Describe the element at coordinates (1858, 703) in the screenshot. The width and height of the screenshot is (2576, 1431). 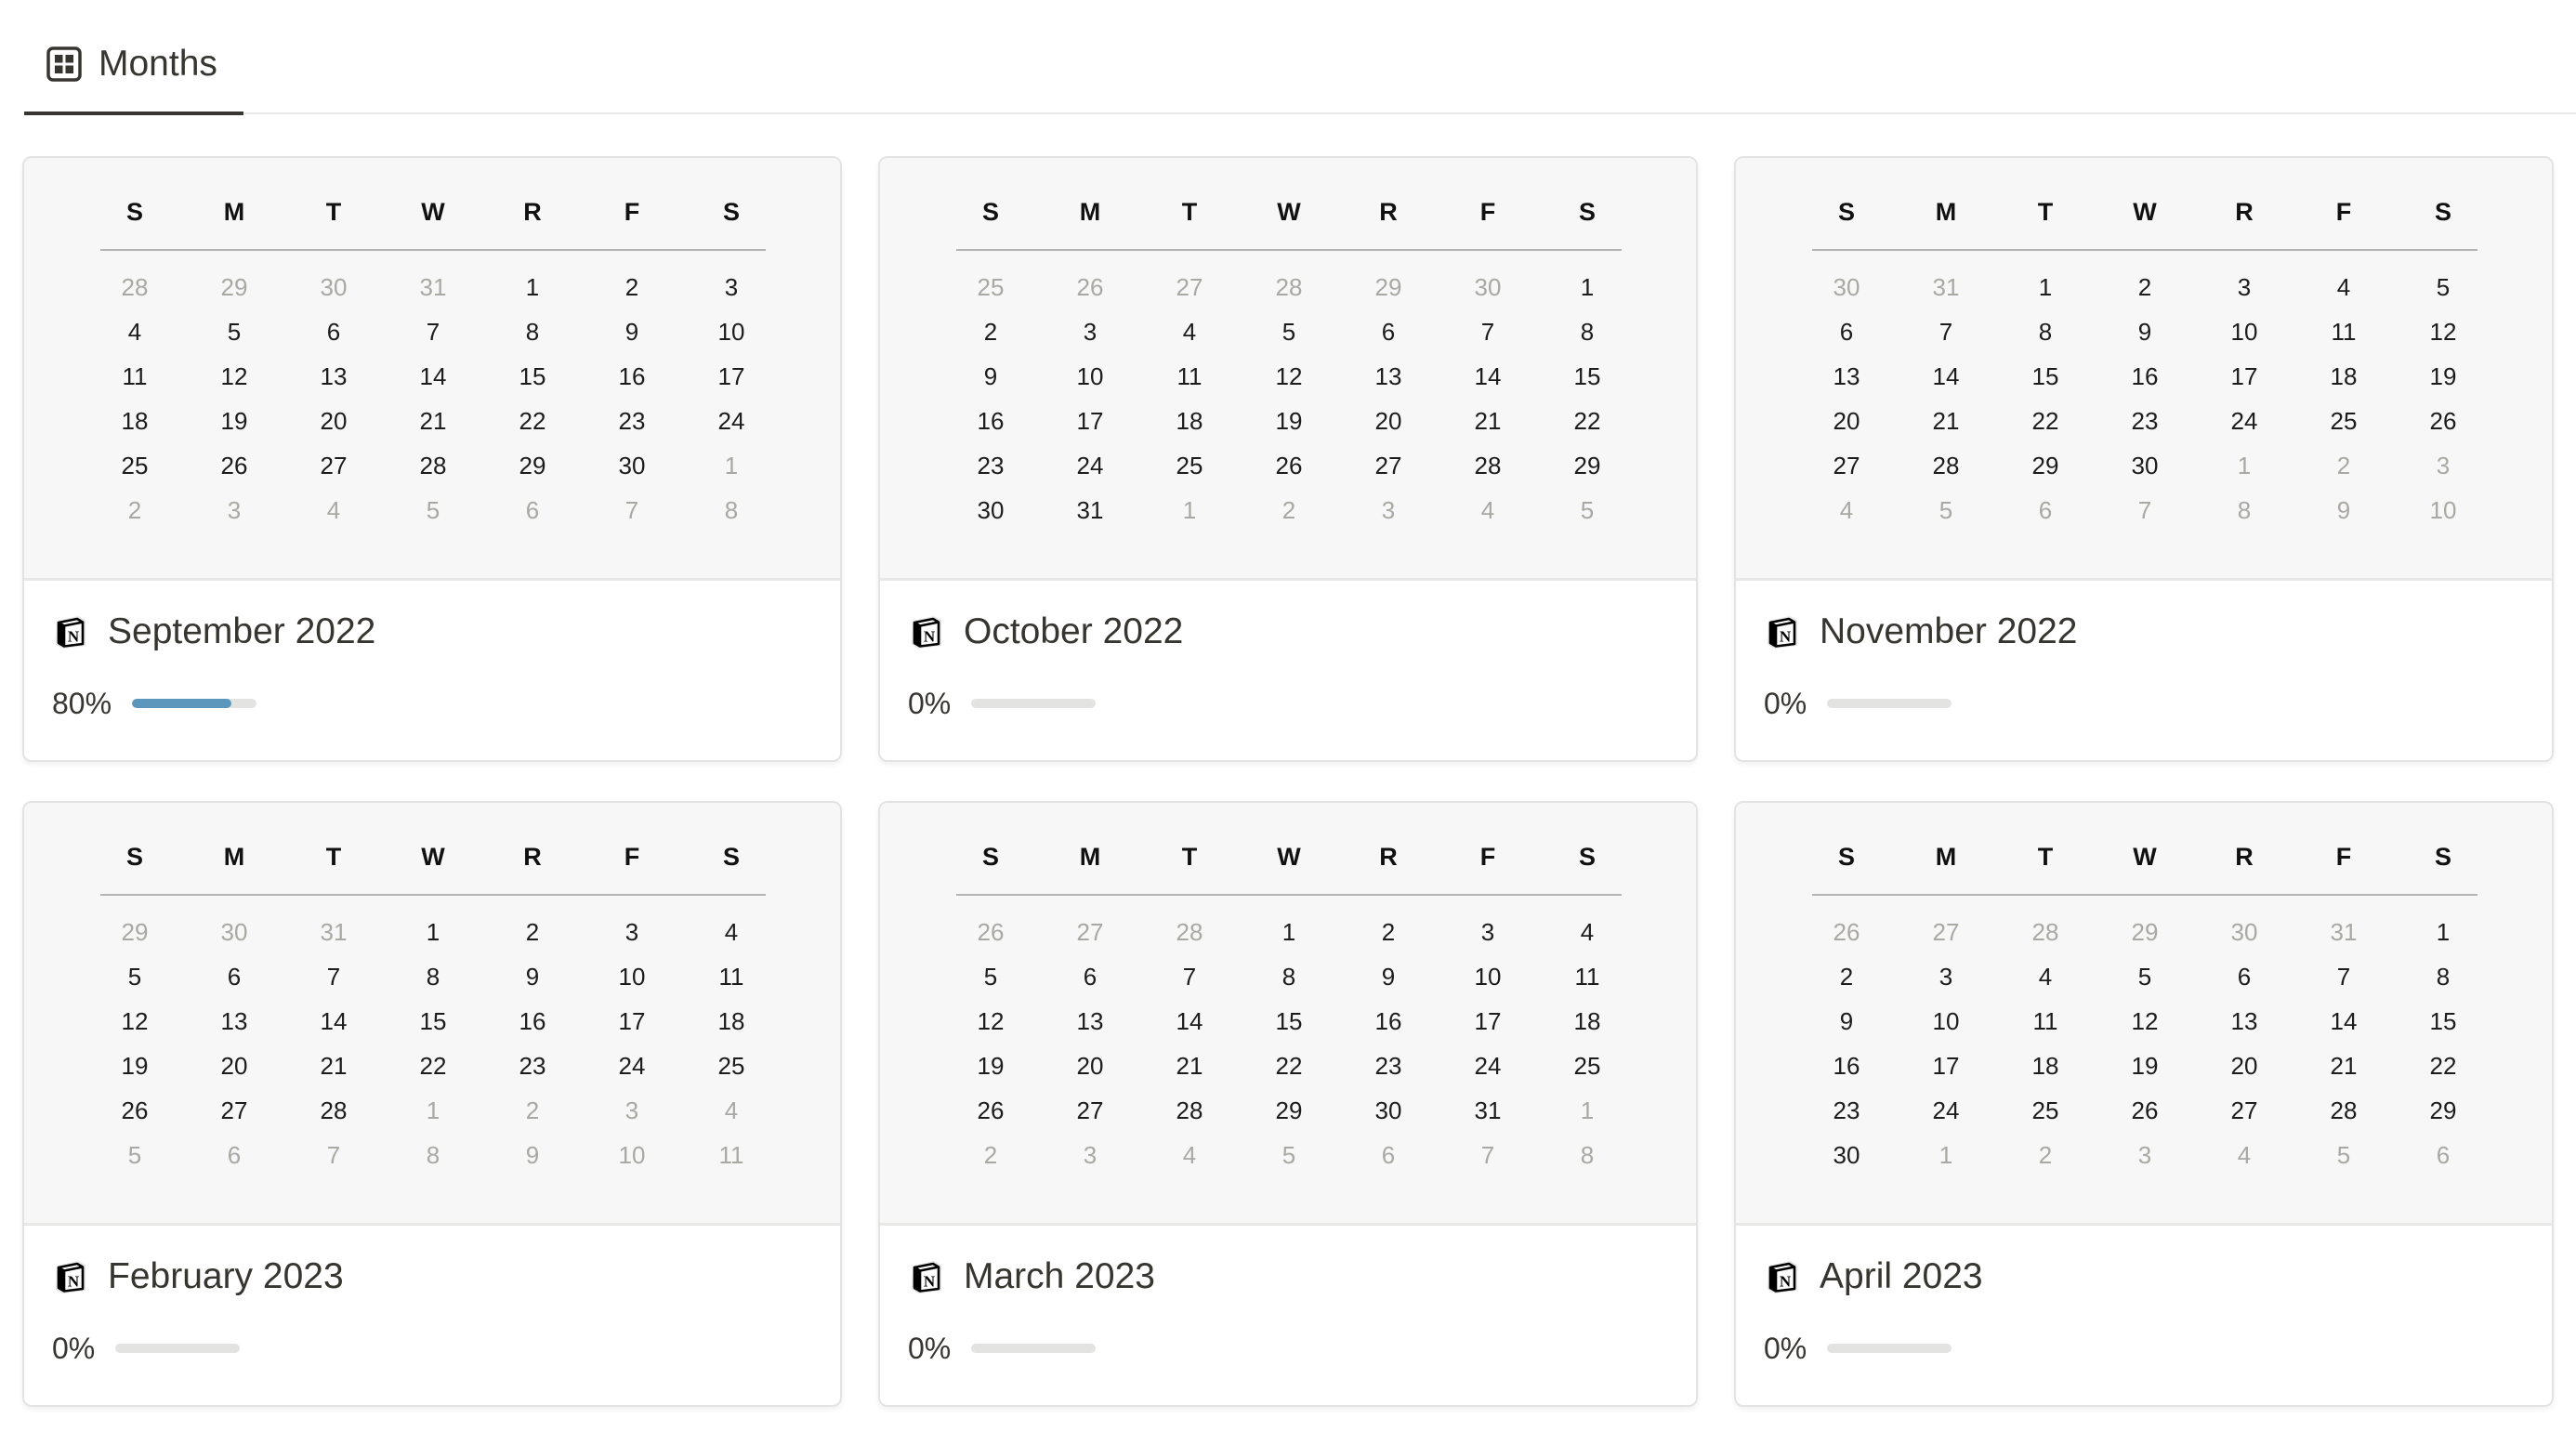
I see `progress-row: 0%` at that location.